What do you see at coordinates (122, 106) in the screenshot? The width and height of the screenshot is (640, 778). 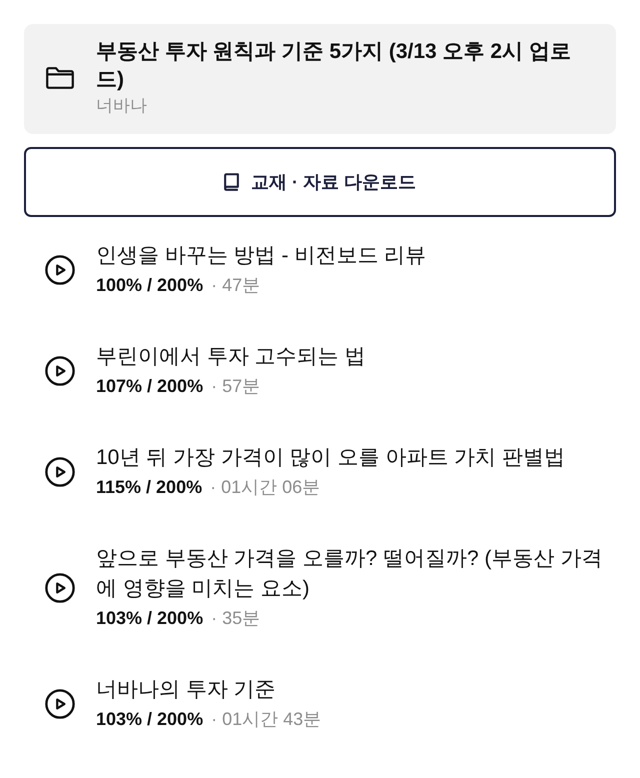 I see `author-name: 너바나` at bounding box center [122, 106].